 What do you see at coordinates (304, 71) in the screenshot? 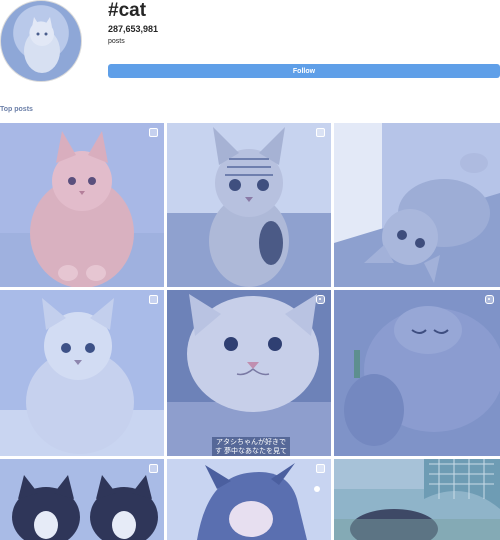
I see `follow-button: Follow` at bounding box center [304, 71].